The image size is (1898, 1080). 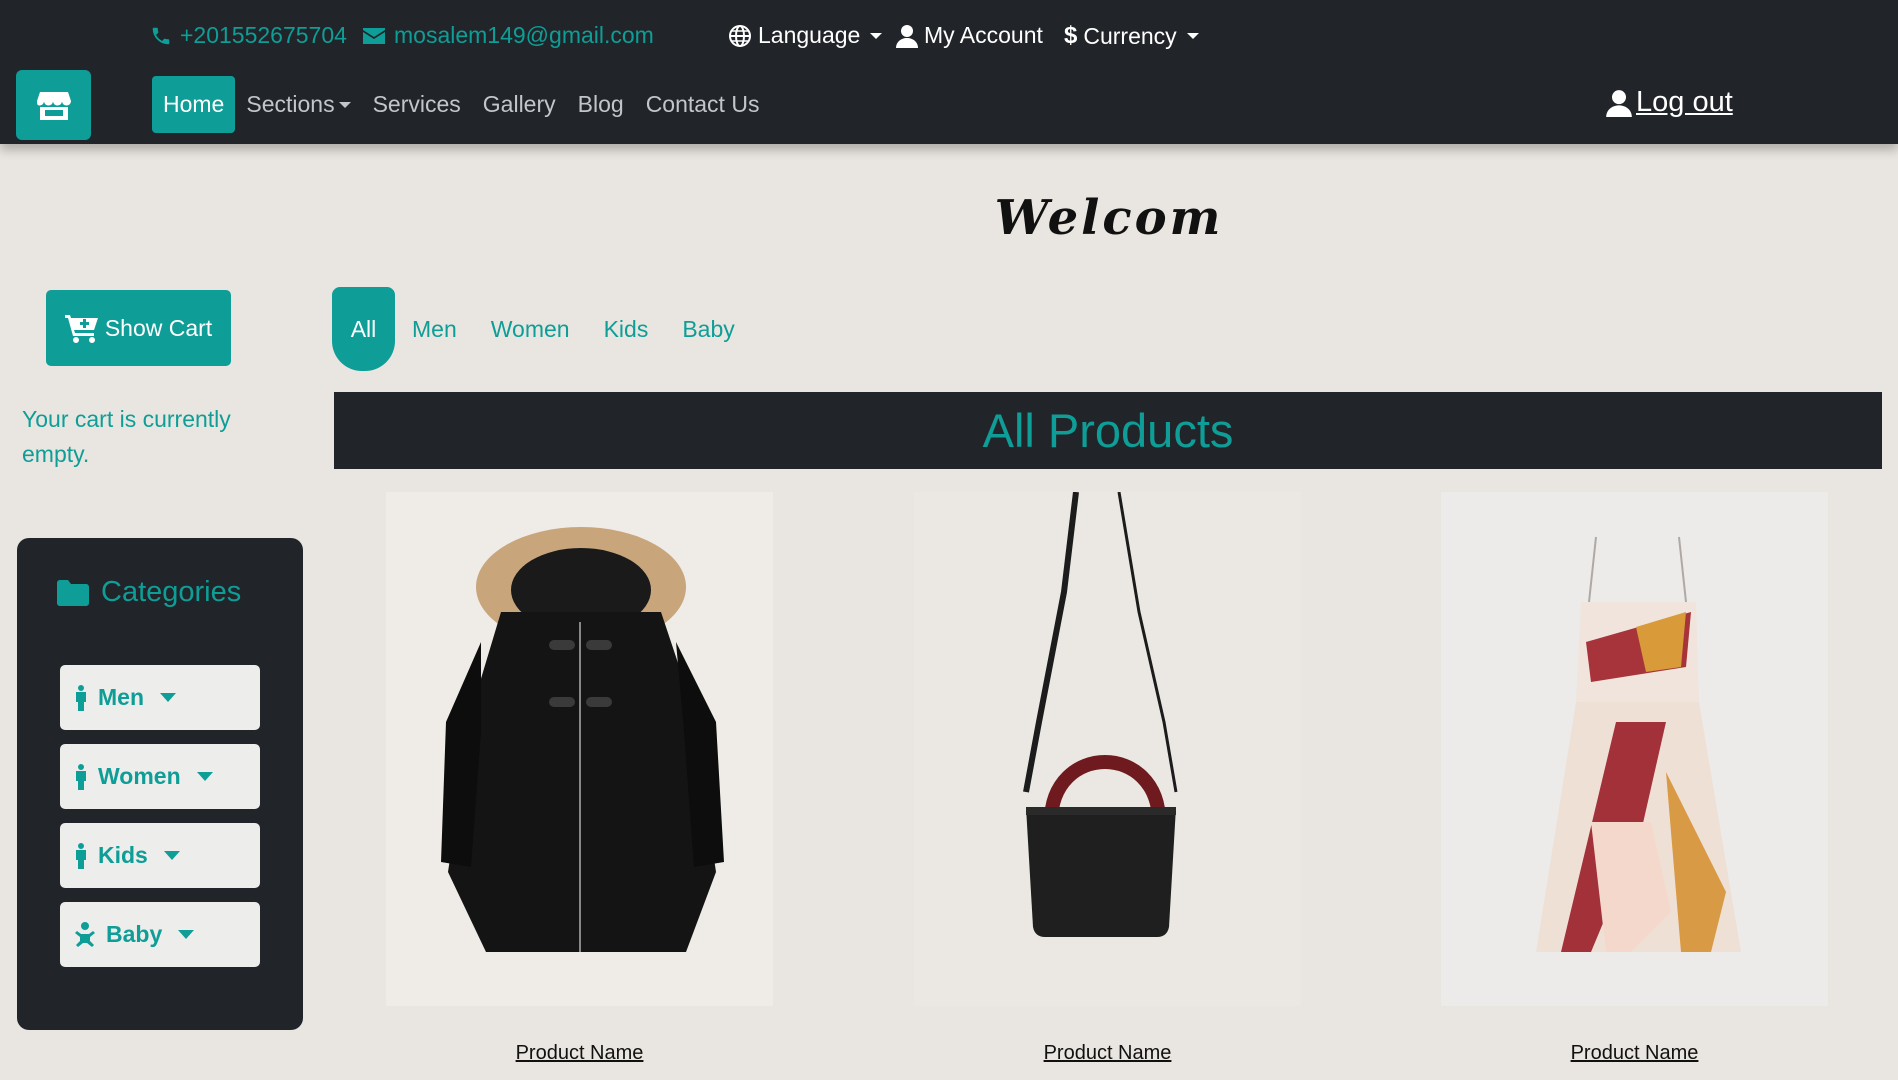 What do you see at coordinates (374, 35) in the screenshot?
I see `envelope-icon` at bounding box center [374, 35].